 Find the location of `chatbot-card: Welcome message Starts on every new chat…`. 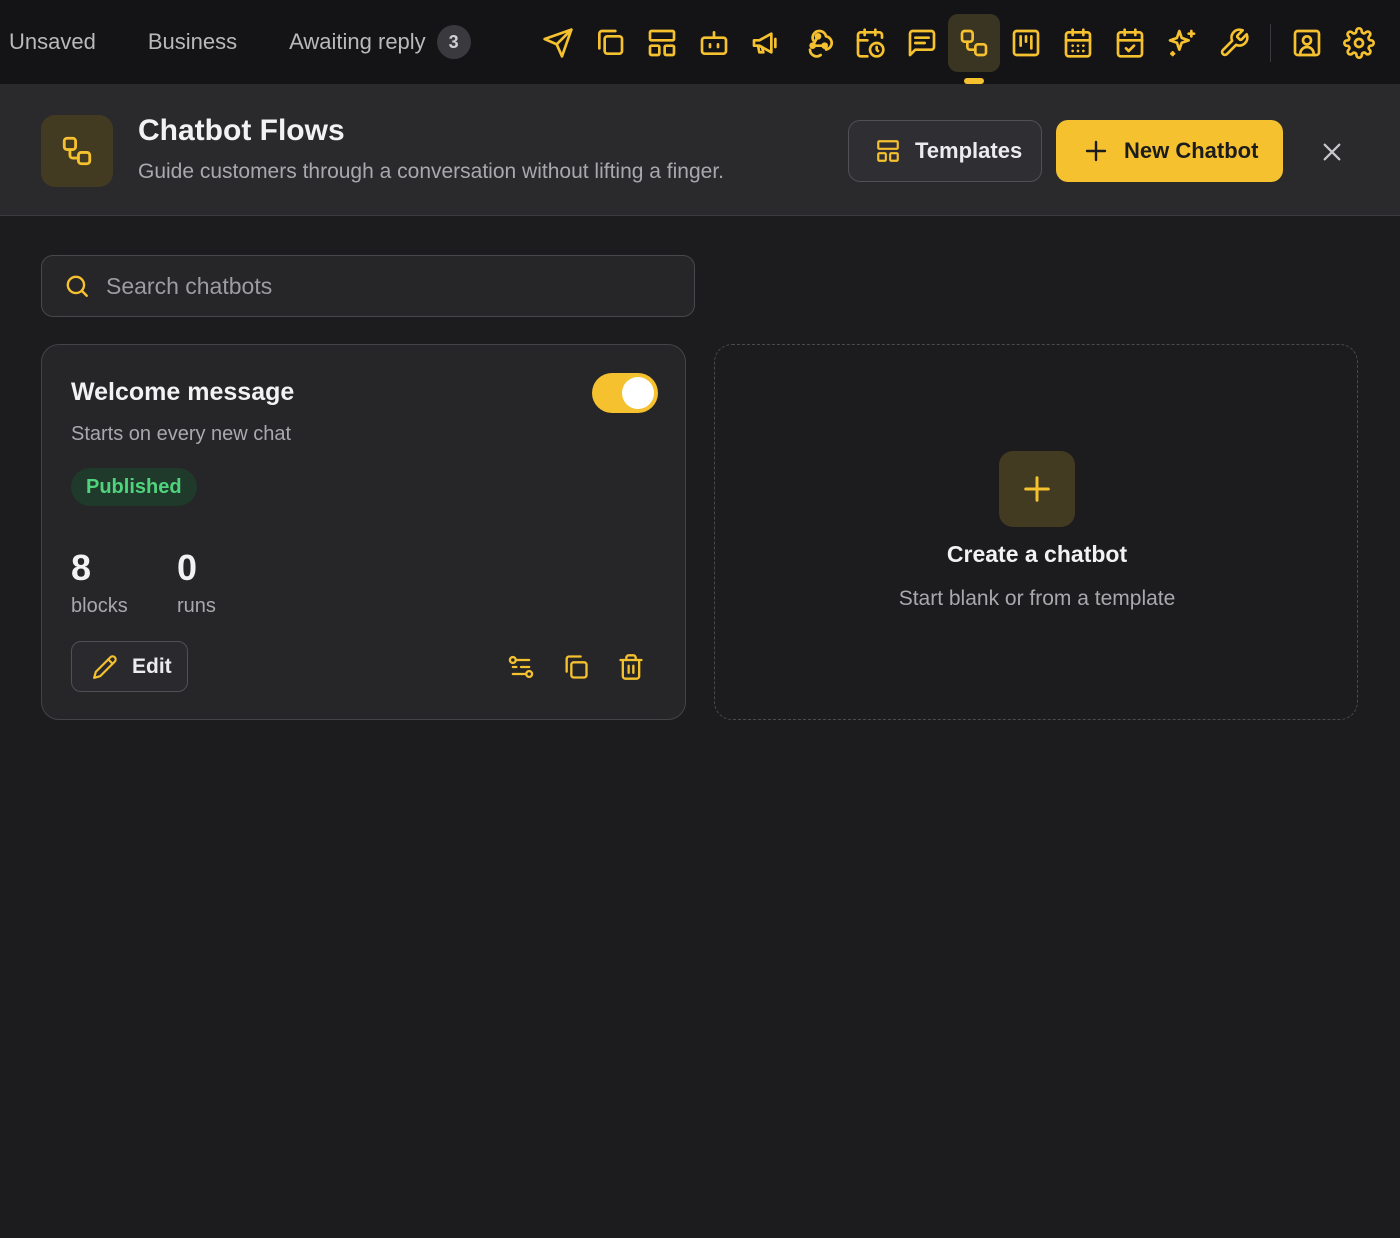

chatbot-card: Welcome message Starts on every new chat… is located at coordinates (363, 532).